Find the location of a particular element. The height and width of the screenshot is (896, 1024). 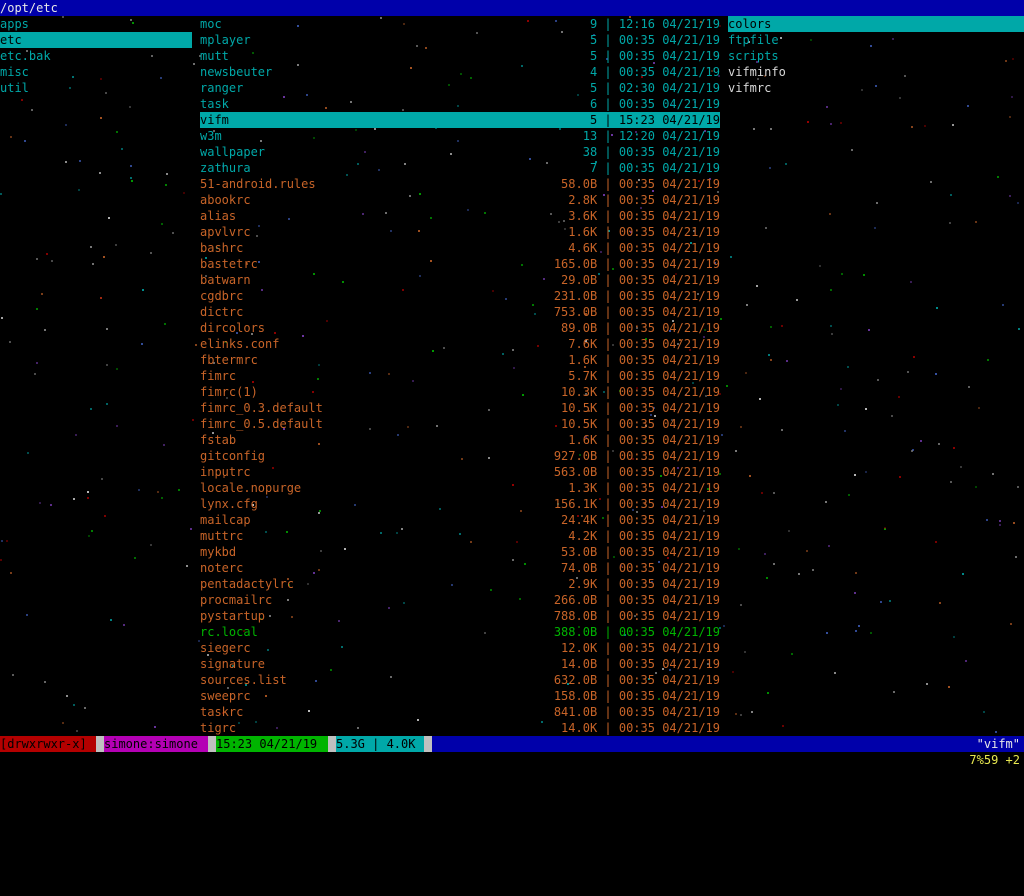

file-name: apvlvrc is located at coordinates (225, 232).